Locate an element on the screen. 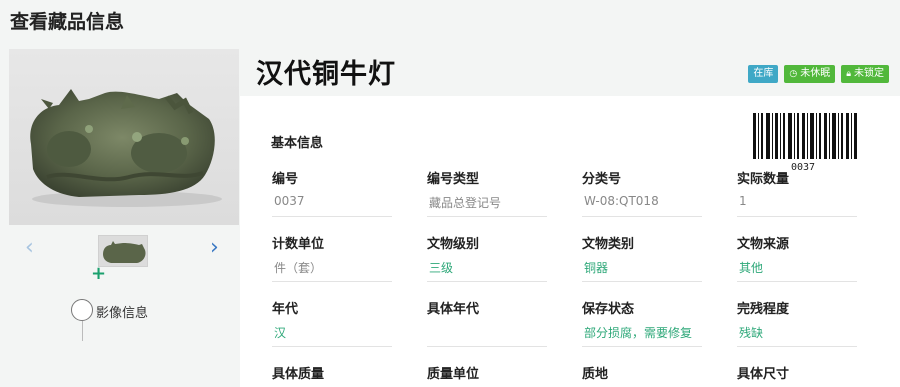 Image resolution: width=900 pixels, height=387 pixels. field-label: 具体尺寸 is located at coordinates (763, 374).